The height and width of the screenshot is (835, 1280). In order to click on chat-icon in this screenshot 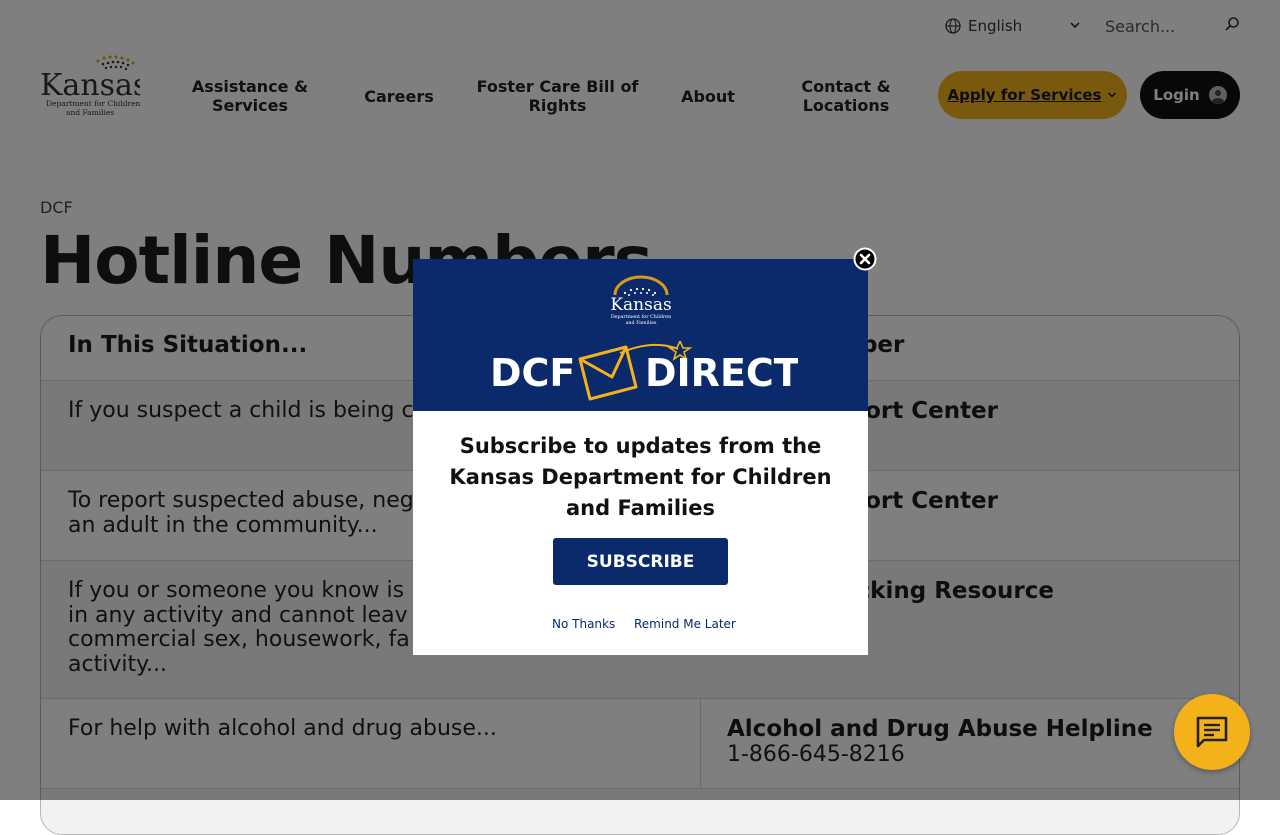, I will do `click(1212, 732)`.